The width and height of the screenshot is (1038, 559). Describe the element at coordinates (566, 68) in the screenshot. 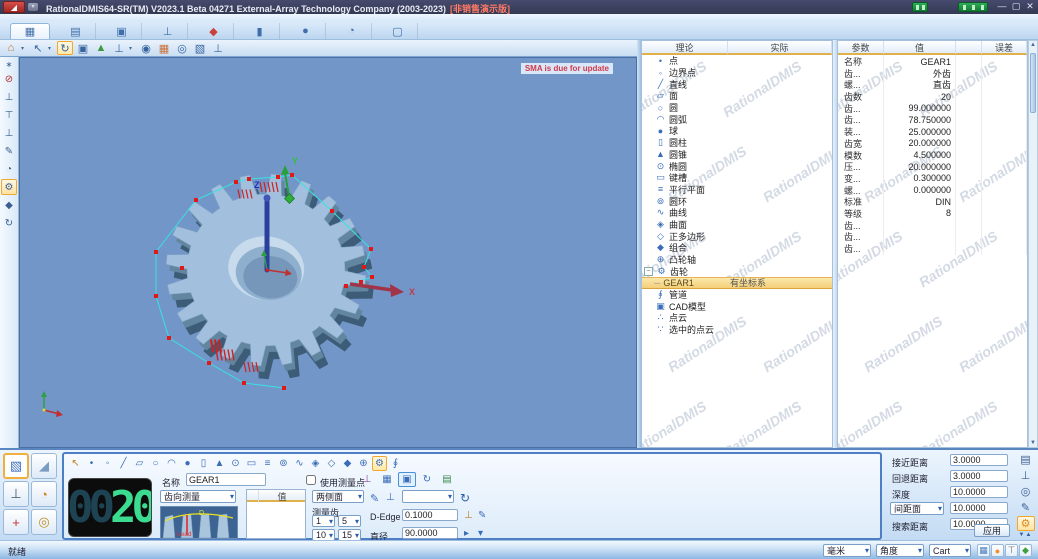

I see `sma-update-badge: SMA is due for update` at that location.